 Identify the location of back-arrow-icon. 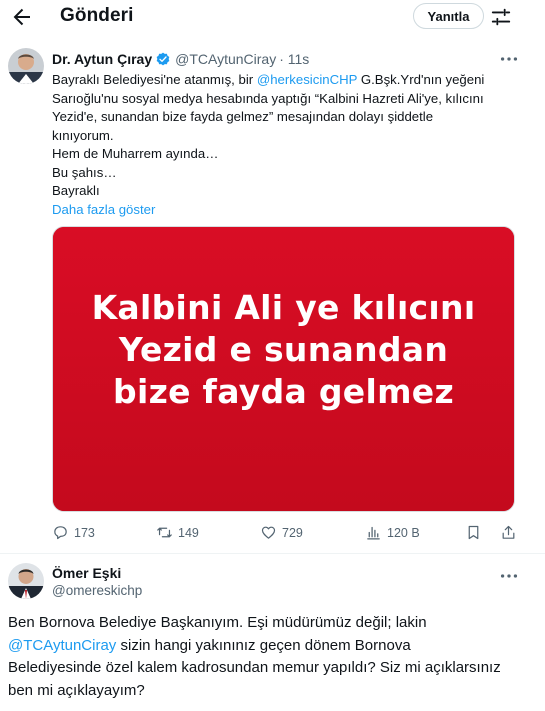
(22, 17).